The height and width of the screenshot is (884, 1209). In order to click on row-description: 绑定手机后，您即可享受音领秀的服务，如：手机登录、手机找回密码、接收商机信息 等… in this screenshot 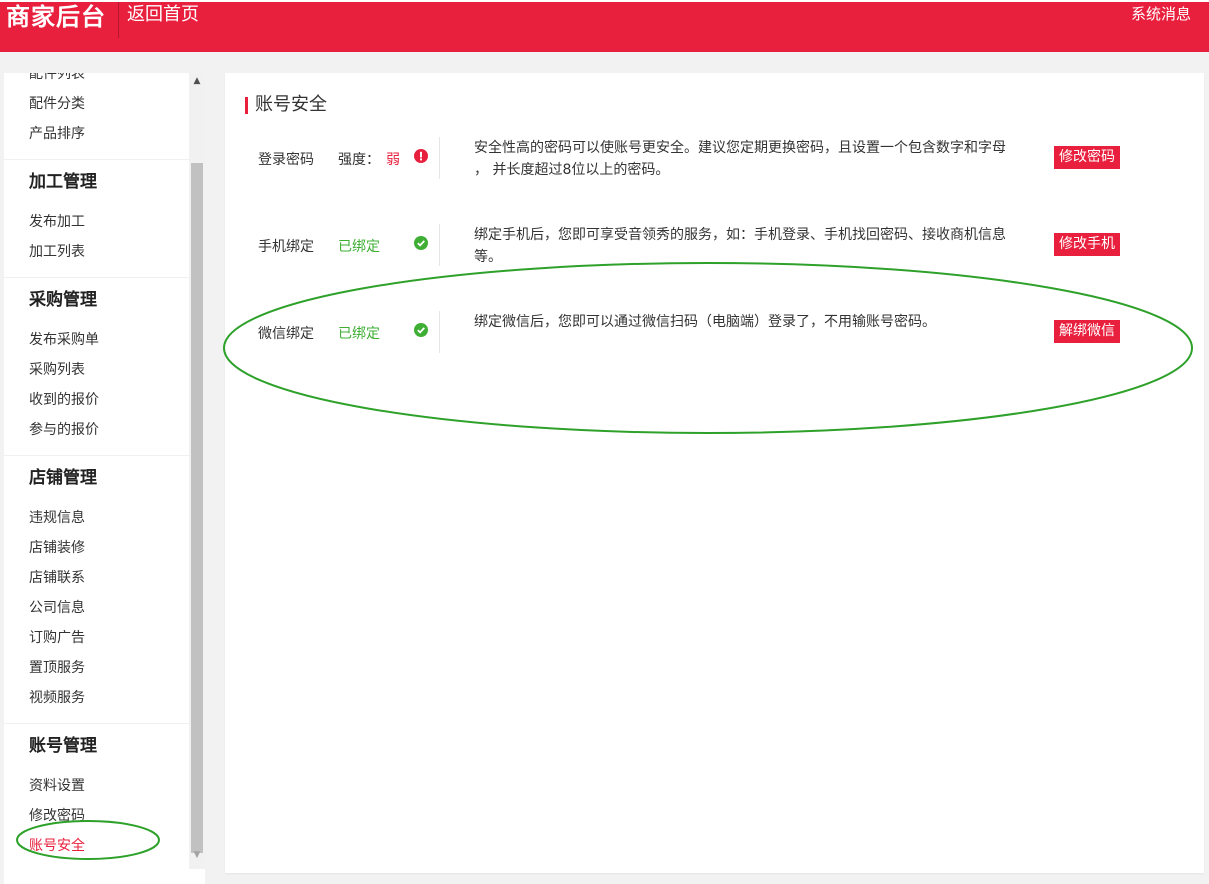, I will do `click(740, 246)`.